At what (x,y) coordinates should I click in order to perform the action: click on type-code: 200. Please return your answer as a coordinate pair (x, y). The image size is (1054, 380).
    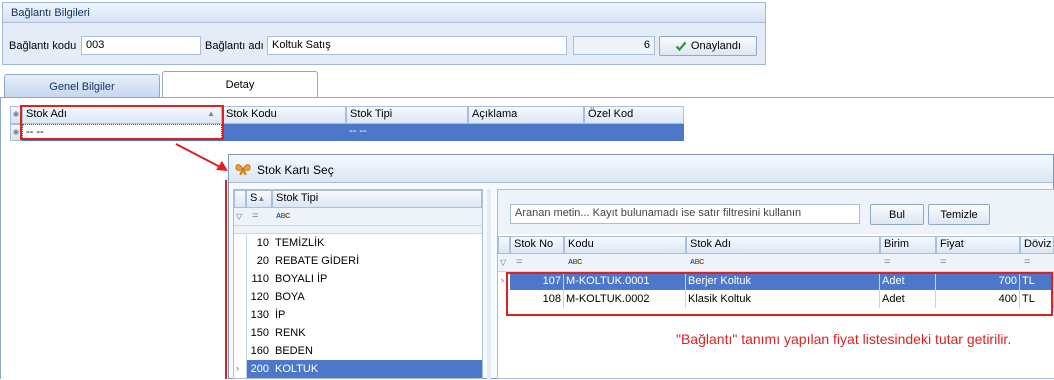
    Looking at the image, I should click on (259, 369).